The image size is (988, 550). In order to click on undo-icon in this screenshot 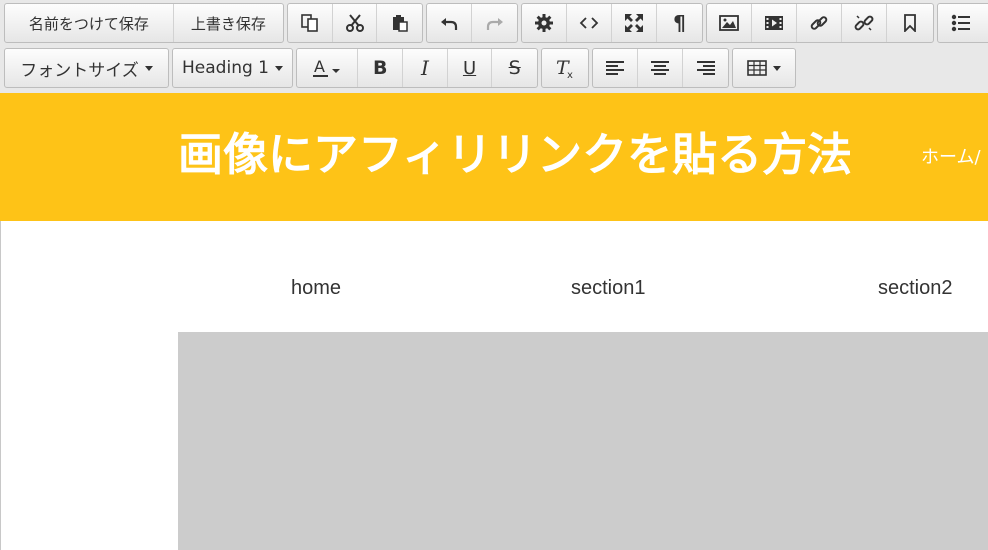, I will do `click(449, 23)`.